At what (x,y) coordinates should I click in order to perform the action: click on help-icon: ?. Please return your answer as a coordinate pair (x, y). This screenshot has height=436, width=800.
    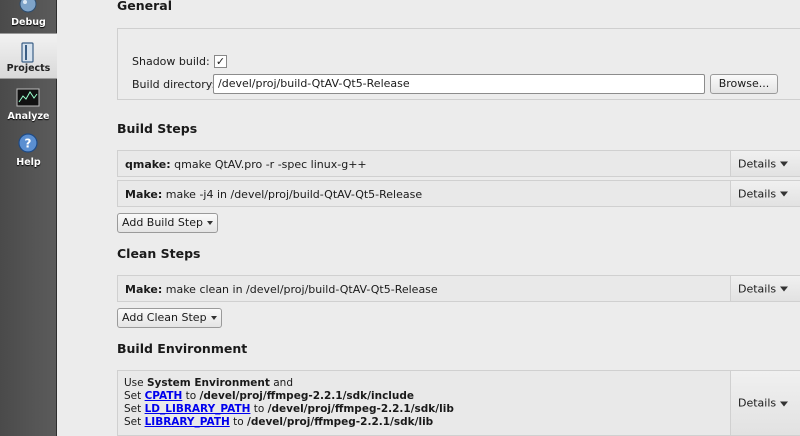
    Looking at the image, I should click on (28, 143).